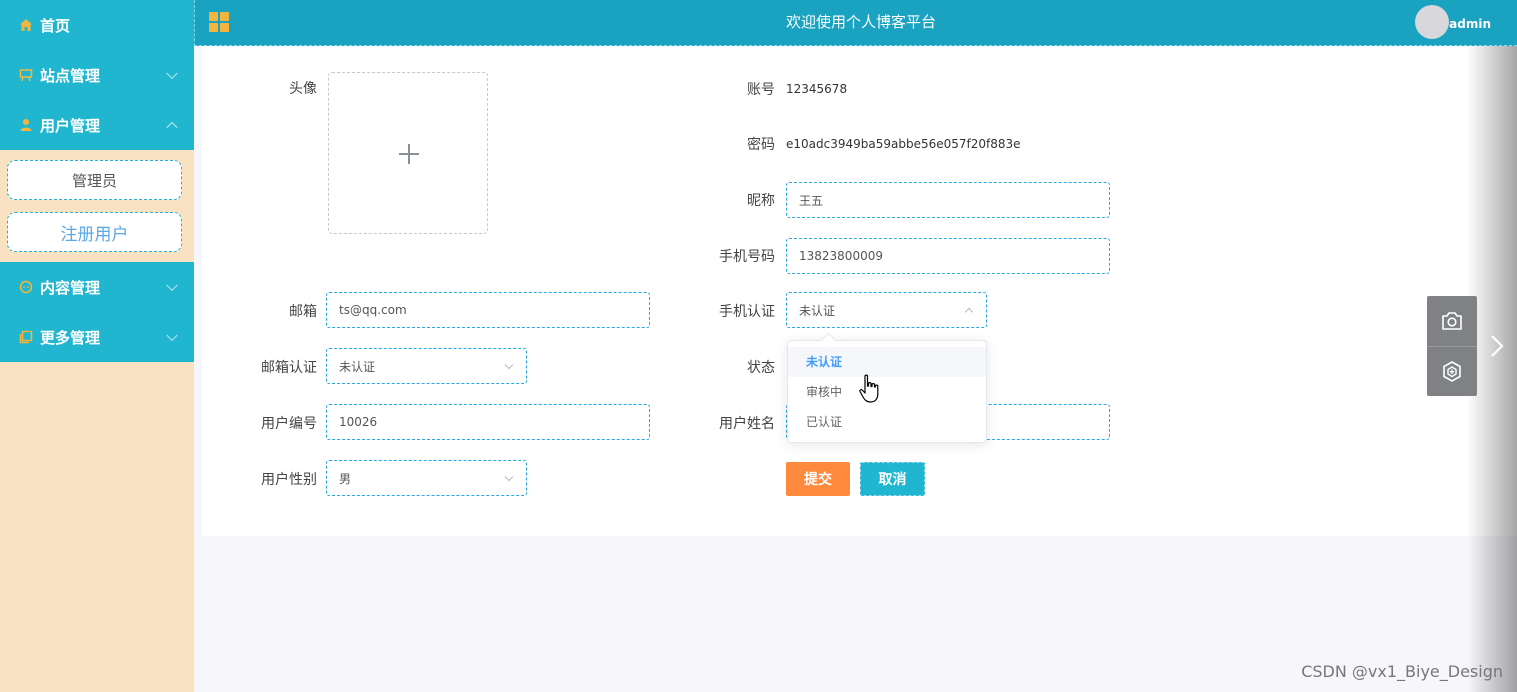 The width and height of the screenshot is (1517, 692). Describe the element at coordinates (488, 310) in the screenshot. I see `email-input: ts@qq.com` at that location.